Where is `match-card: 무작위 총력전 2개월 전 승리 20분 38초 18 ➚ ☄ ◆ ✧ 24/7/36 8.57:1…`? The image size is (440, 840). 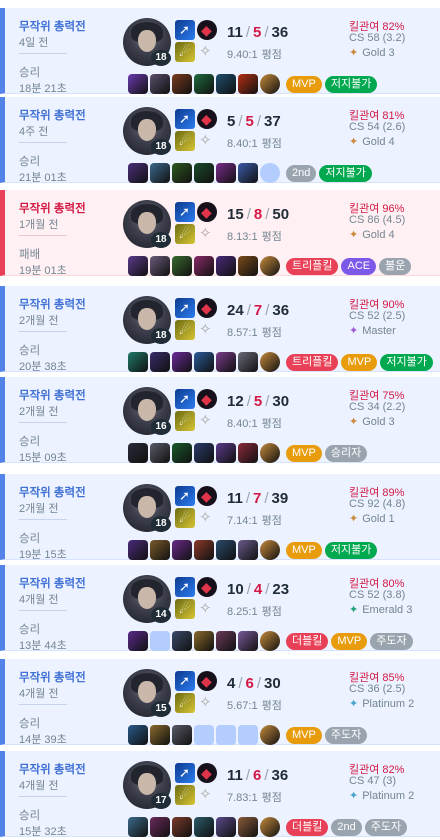
match-card: 무작위 총력전 2개월 전 승리 20분 38초 18 ➚ ☄ ◆ ✧ 24/7/36 8.57:1… is located at coordinates (220, 329).